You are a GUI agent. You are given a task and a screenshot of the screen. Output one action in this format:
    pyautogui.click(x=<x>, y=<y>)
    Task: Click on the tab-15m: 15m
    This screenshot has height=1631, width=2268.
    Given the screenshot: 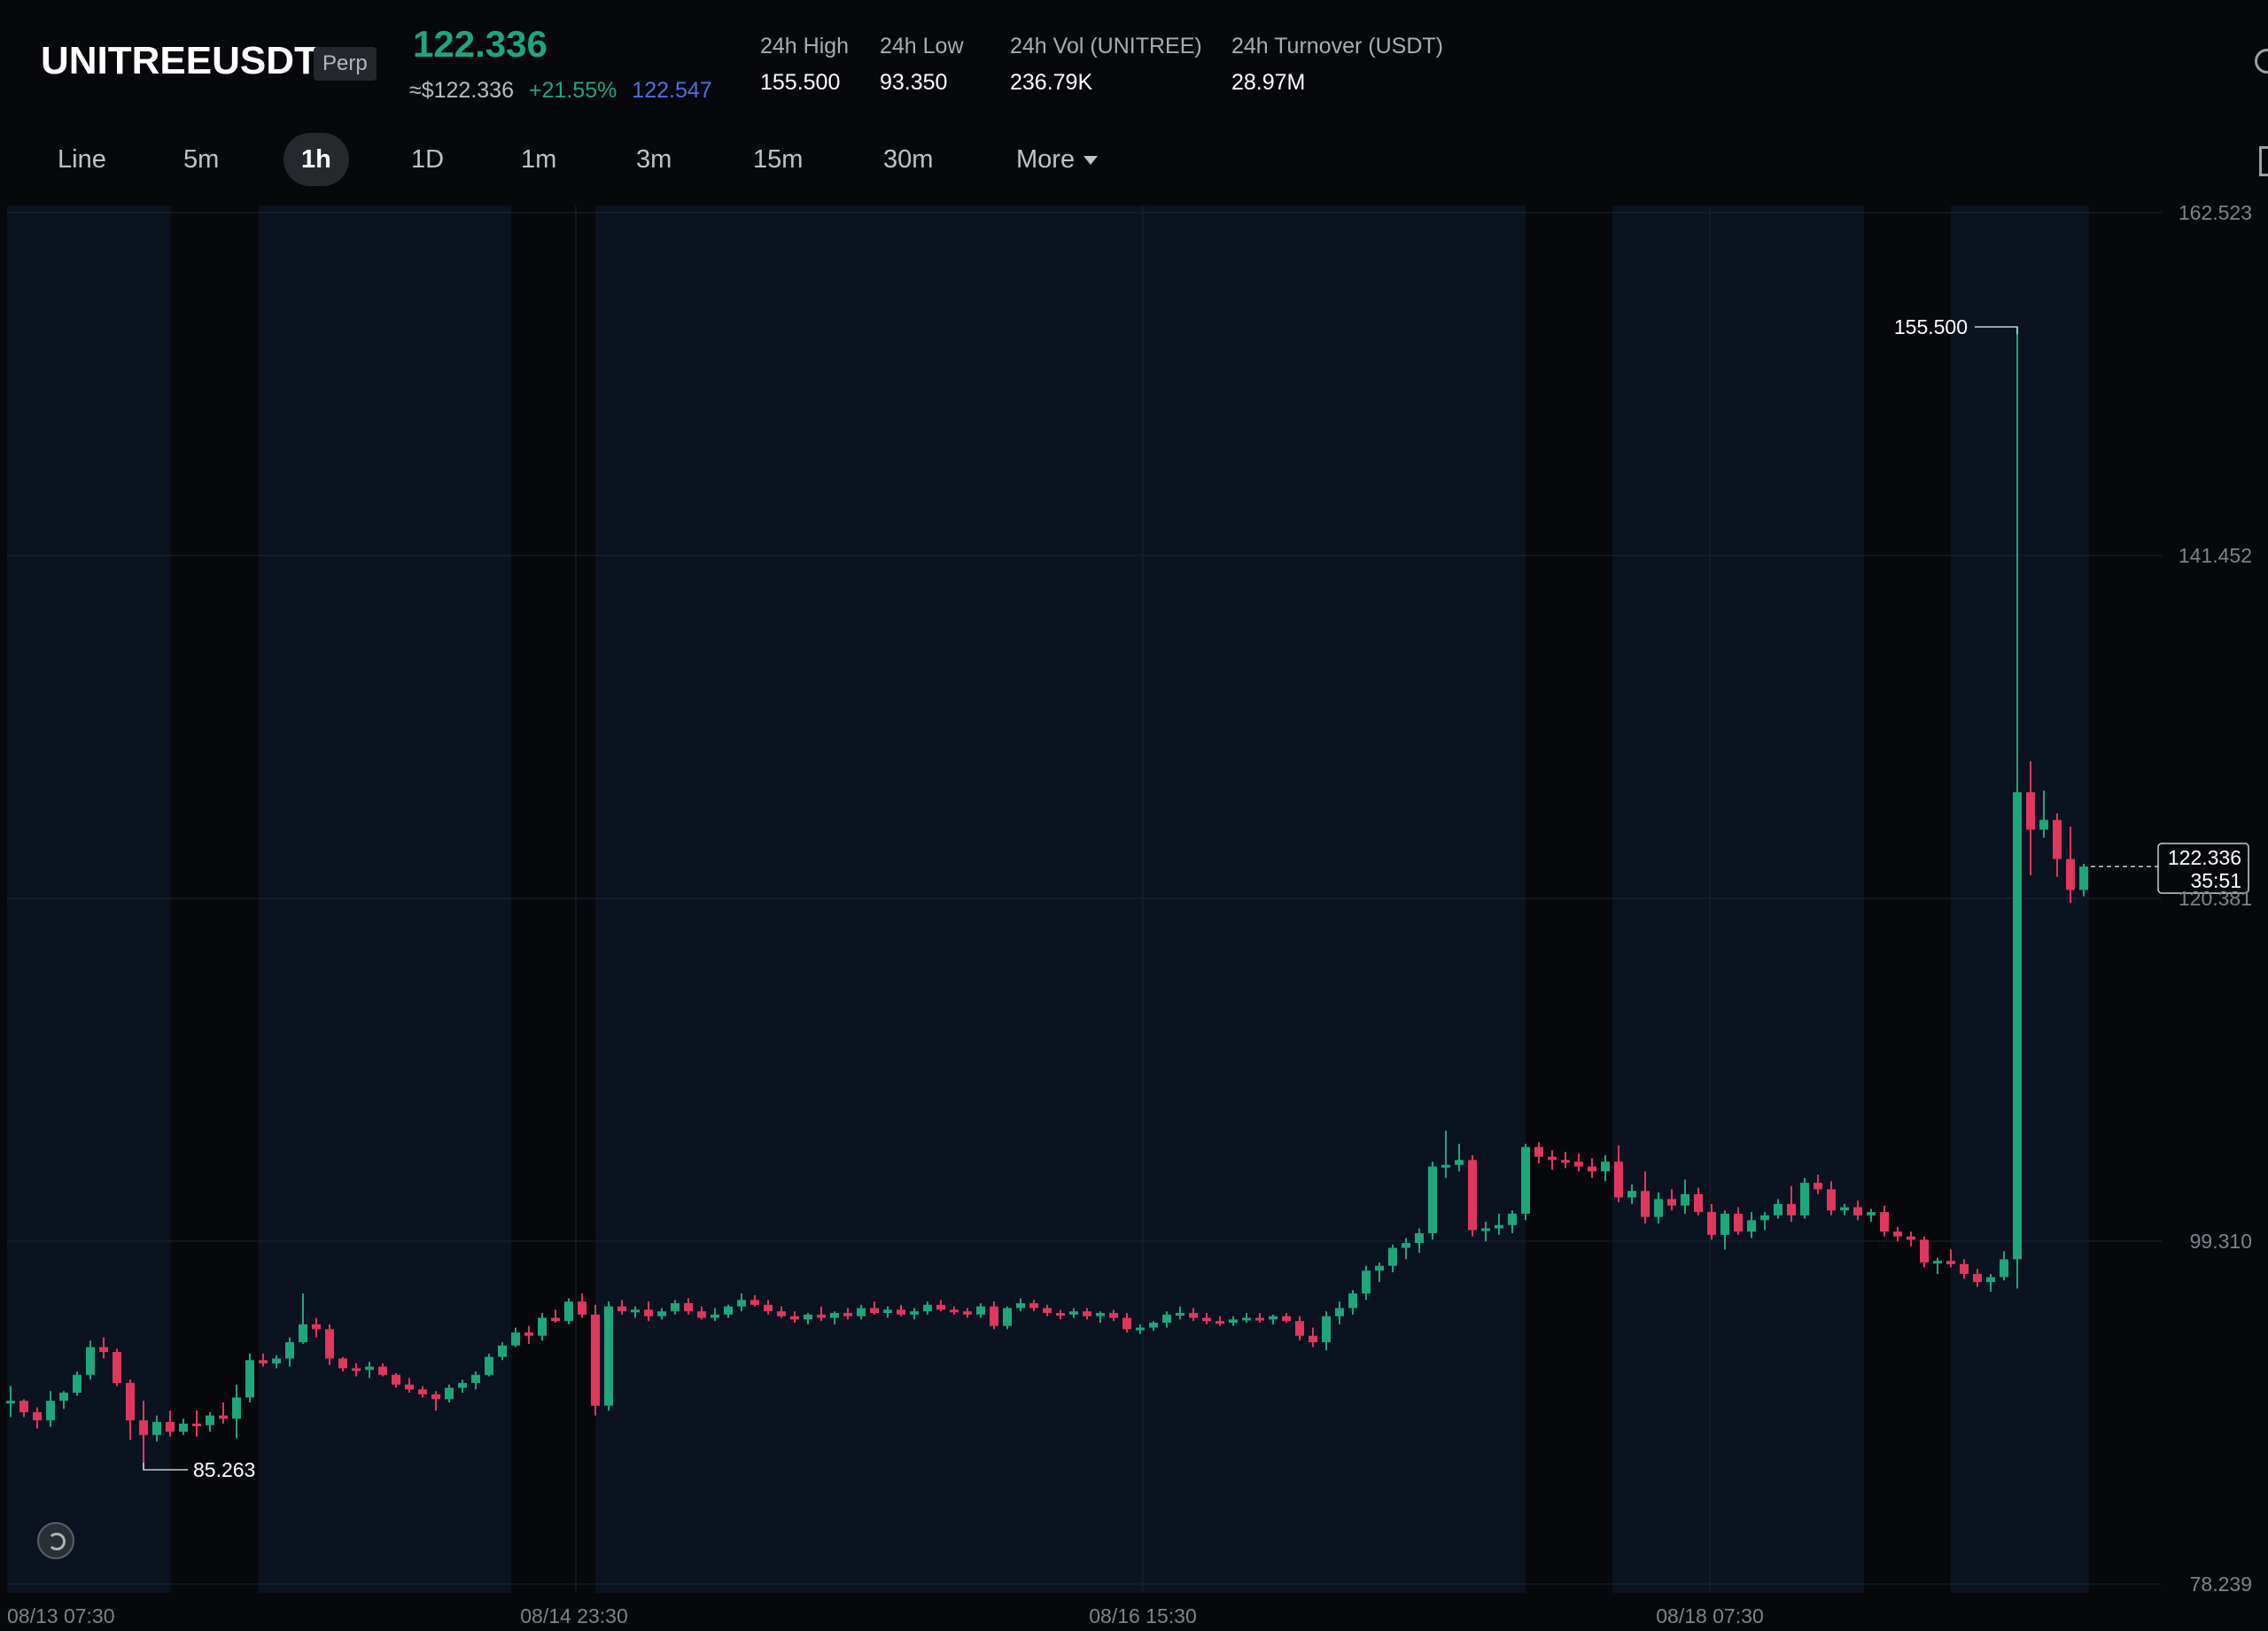 What is the action you would take?
    pyautogui.click(x=778, y=159)
    